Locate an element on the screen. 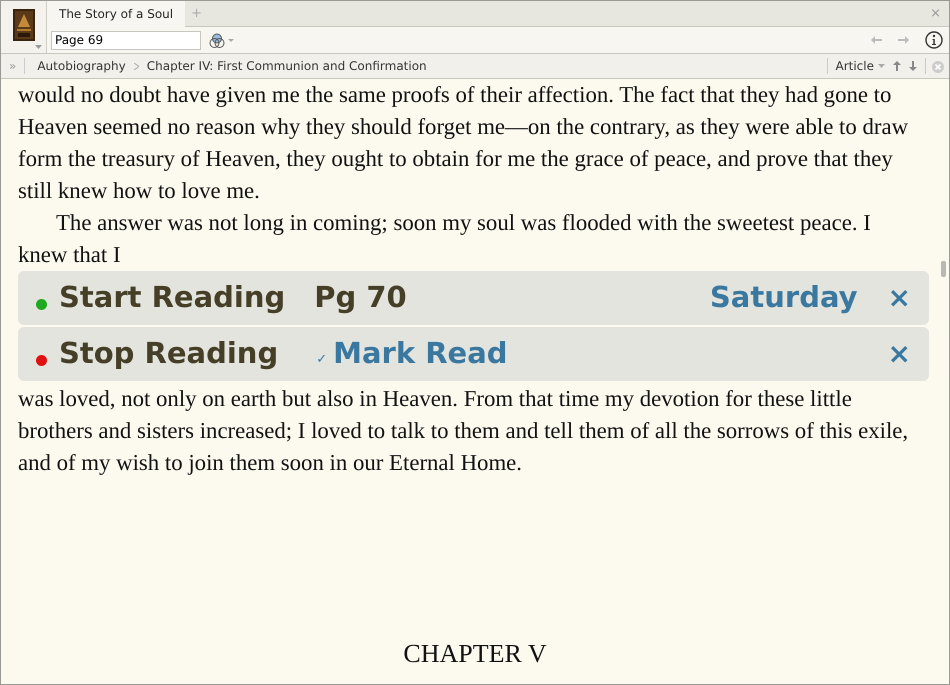 Image resolution: width=950 pixels, height=685 pixels. forward-arrow-icon is located at coordinates (903, 40).